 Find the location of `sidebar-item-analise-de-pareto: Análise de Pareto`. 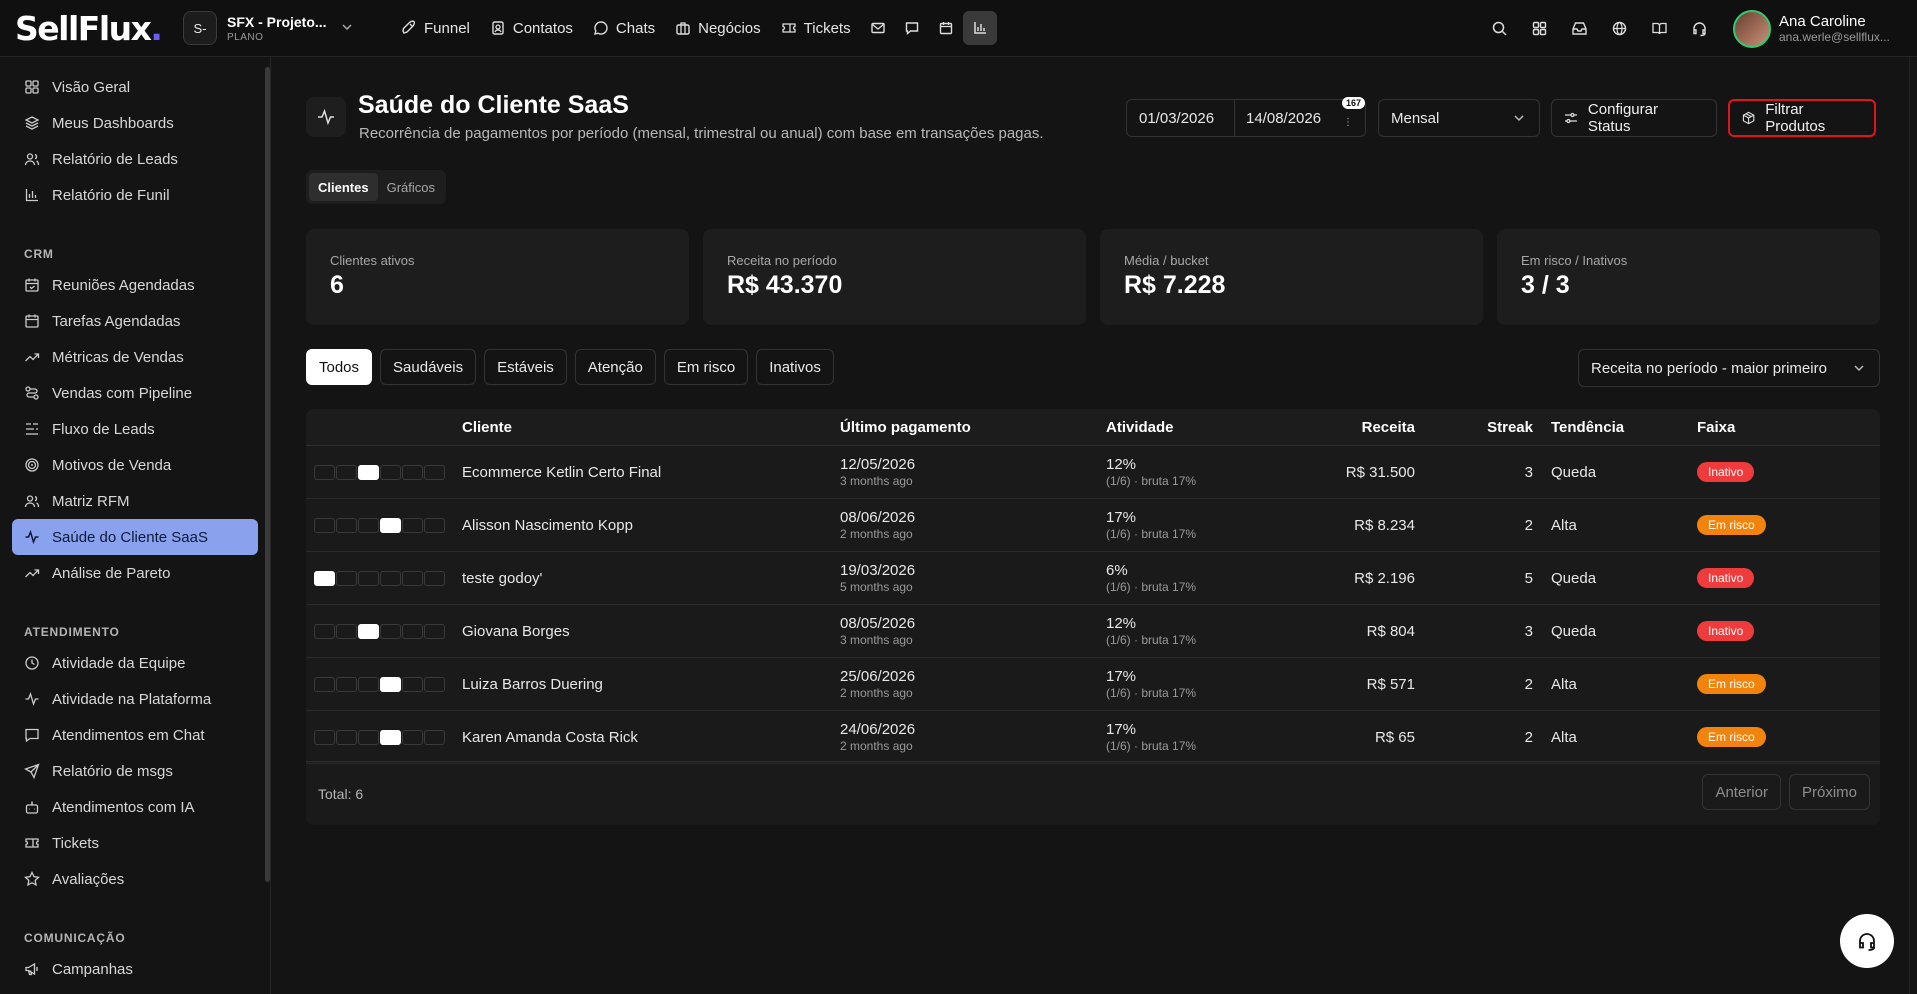

sidebar-item-analise-de-pareto: Análise de Pareto is located at coordinates (135, 573).